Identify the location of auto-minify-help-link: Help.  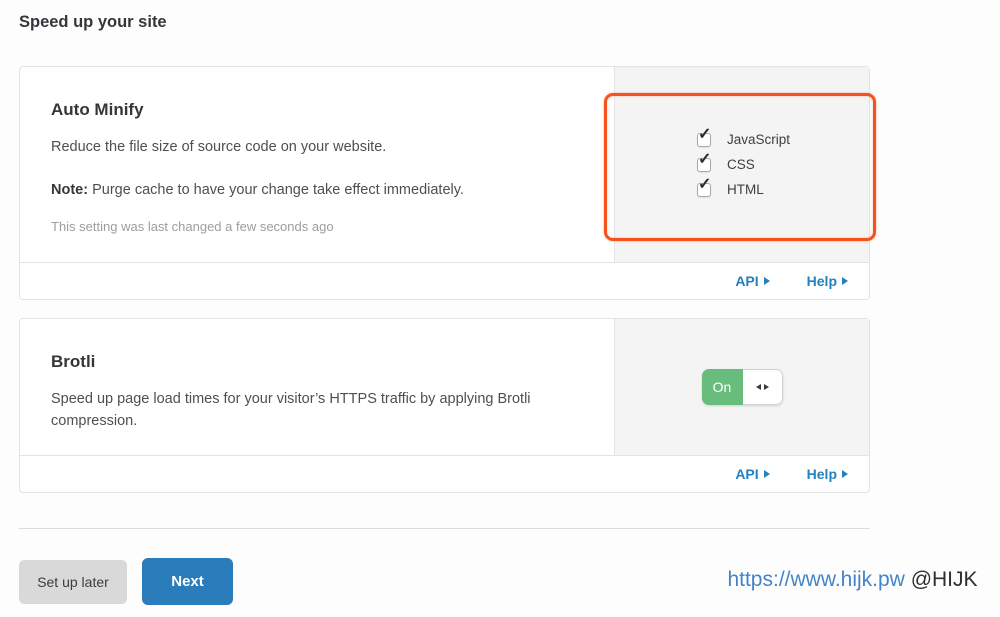
(827, 281).